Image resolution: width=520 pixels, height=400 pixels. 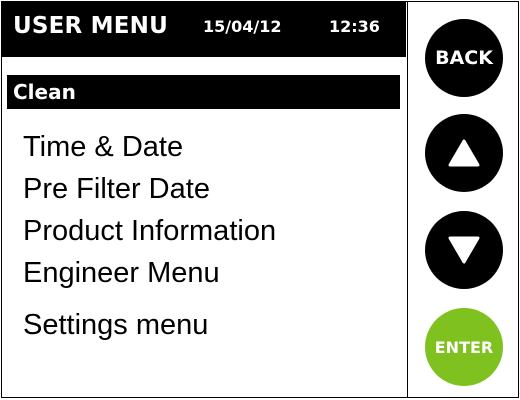 What do you see at coordinates (121, 273) in the screenshot?
I see `menu-item-engineer-menu: Engineer Menu` at bounding box center [121, 273].